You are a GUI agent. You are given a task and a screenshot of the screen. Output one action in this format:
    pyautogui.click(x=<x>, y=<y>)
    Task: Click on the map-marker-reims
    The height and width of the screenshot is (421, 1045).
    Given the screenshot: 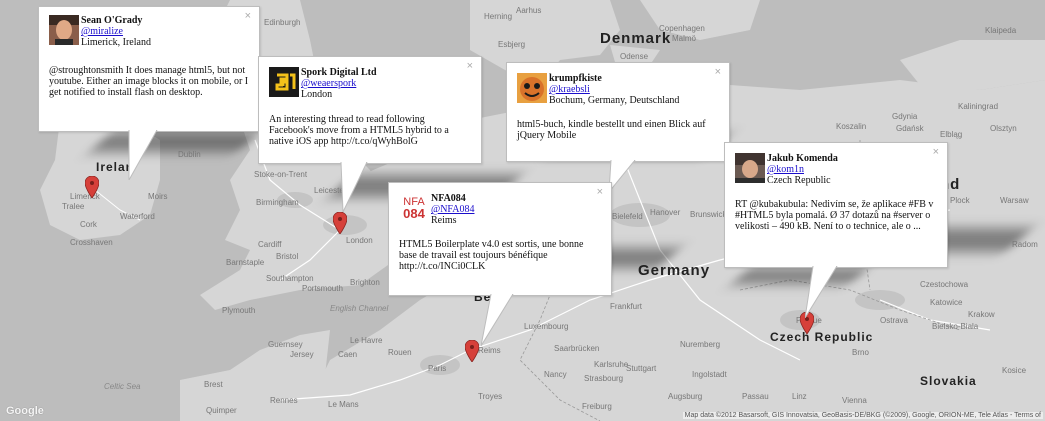 What is the action you would take?
    pyautogui.click(x=472, y=351)
    